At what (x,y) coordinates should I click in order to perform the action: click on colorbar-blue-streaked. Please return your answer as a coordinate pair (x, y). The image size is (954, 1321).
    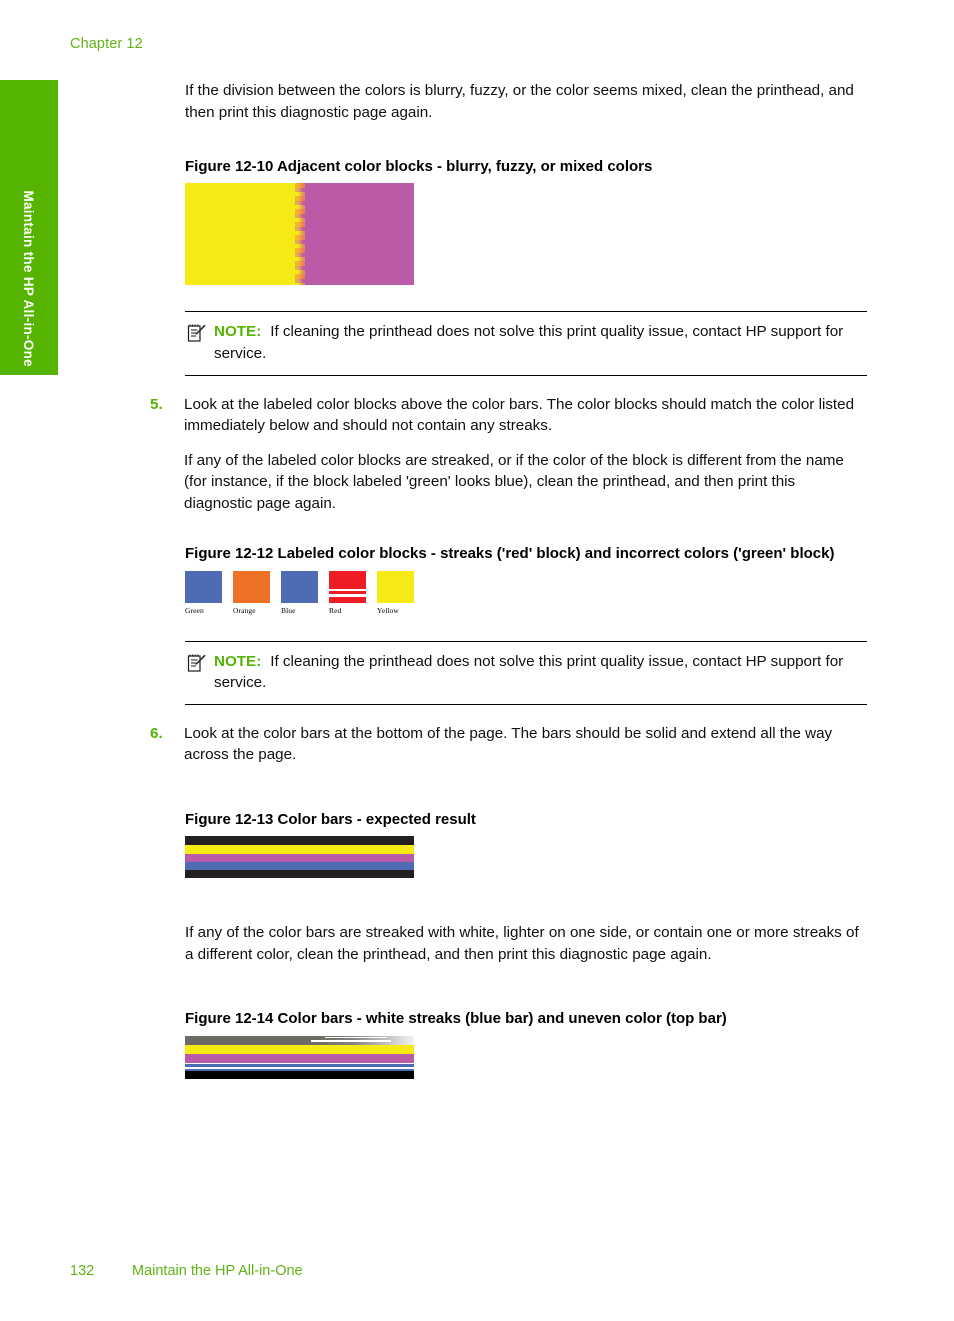
    Looking at the image, I should click on (299, 1066).